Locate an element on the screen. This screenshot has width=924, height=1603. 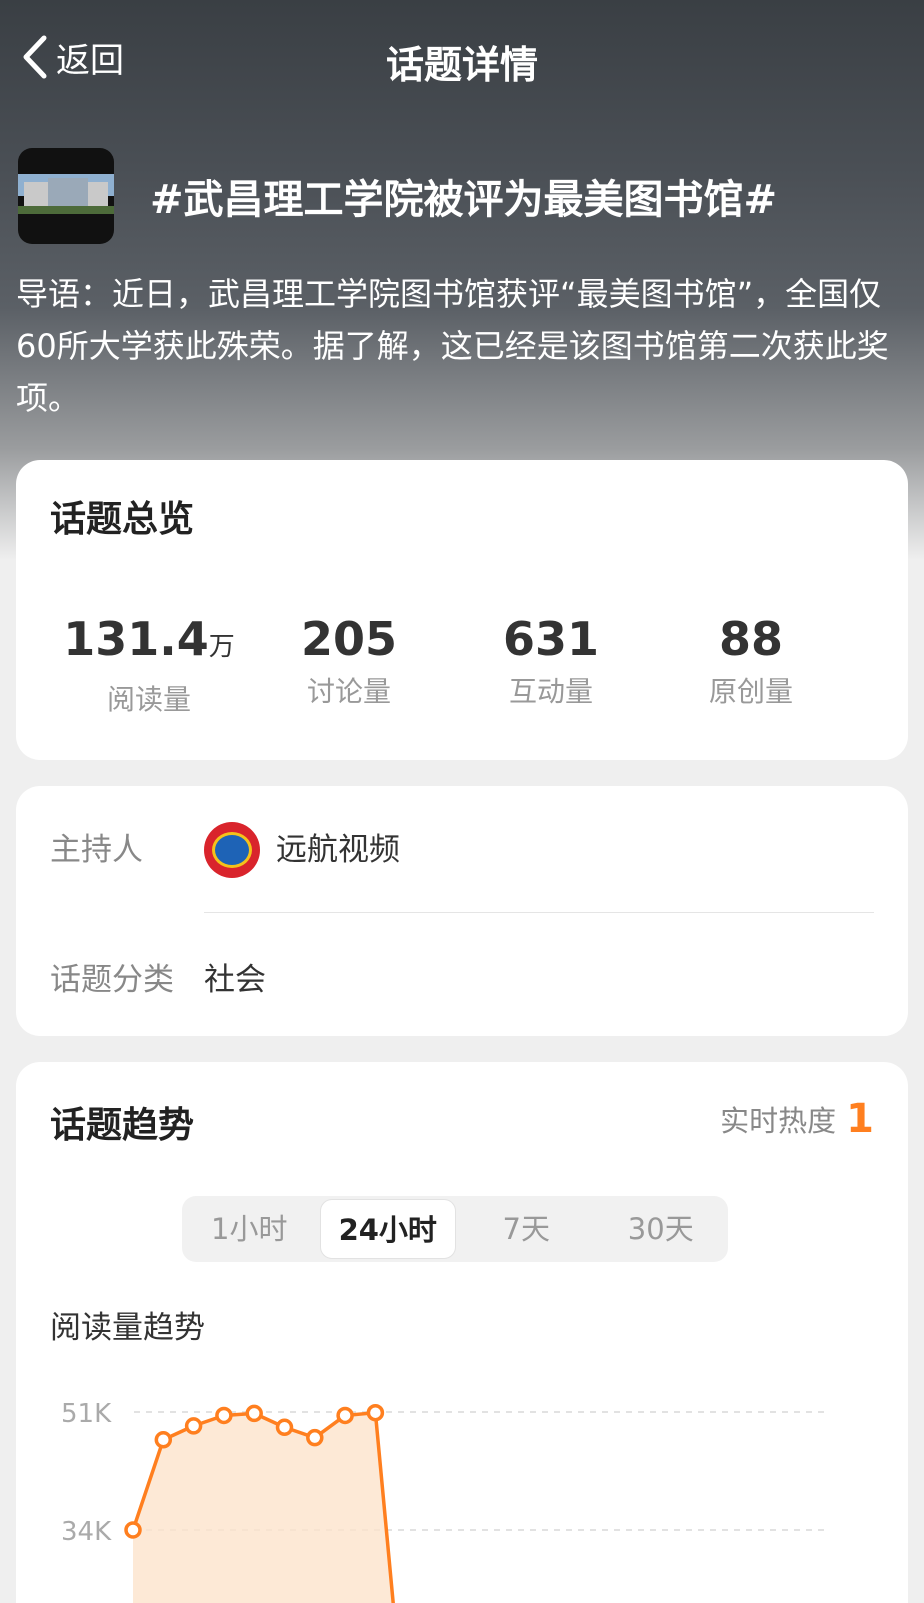
overview-title: 话题总览 is located at coordinates (122, 519).